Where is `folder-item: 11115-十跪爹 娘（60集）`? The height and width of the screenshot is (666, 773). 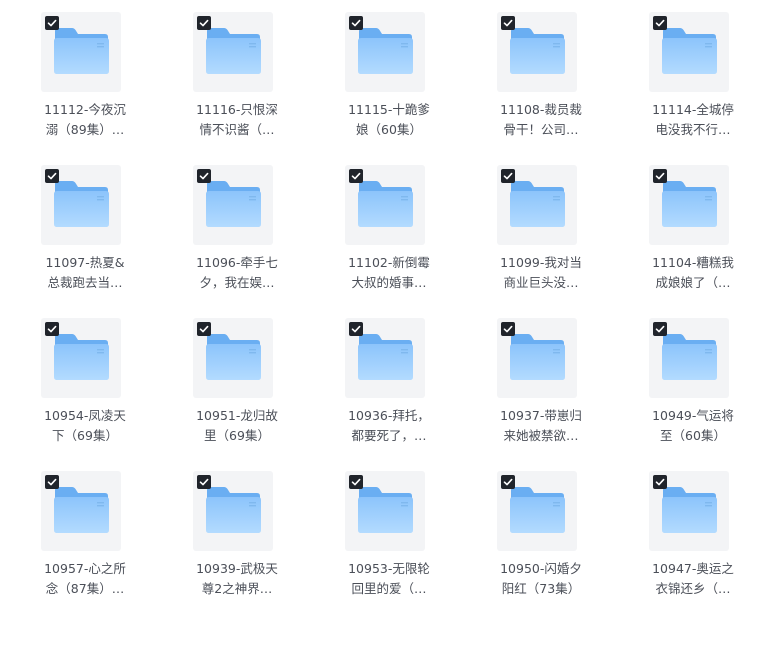 folder-item: 11115-十跪爹 娘（60集） is located at coordinates (400, 82).